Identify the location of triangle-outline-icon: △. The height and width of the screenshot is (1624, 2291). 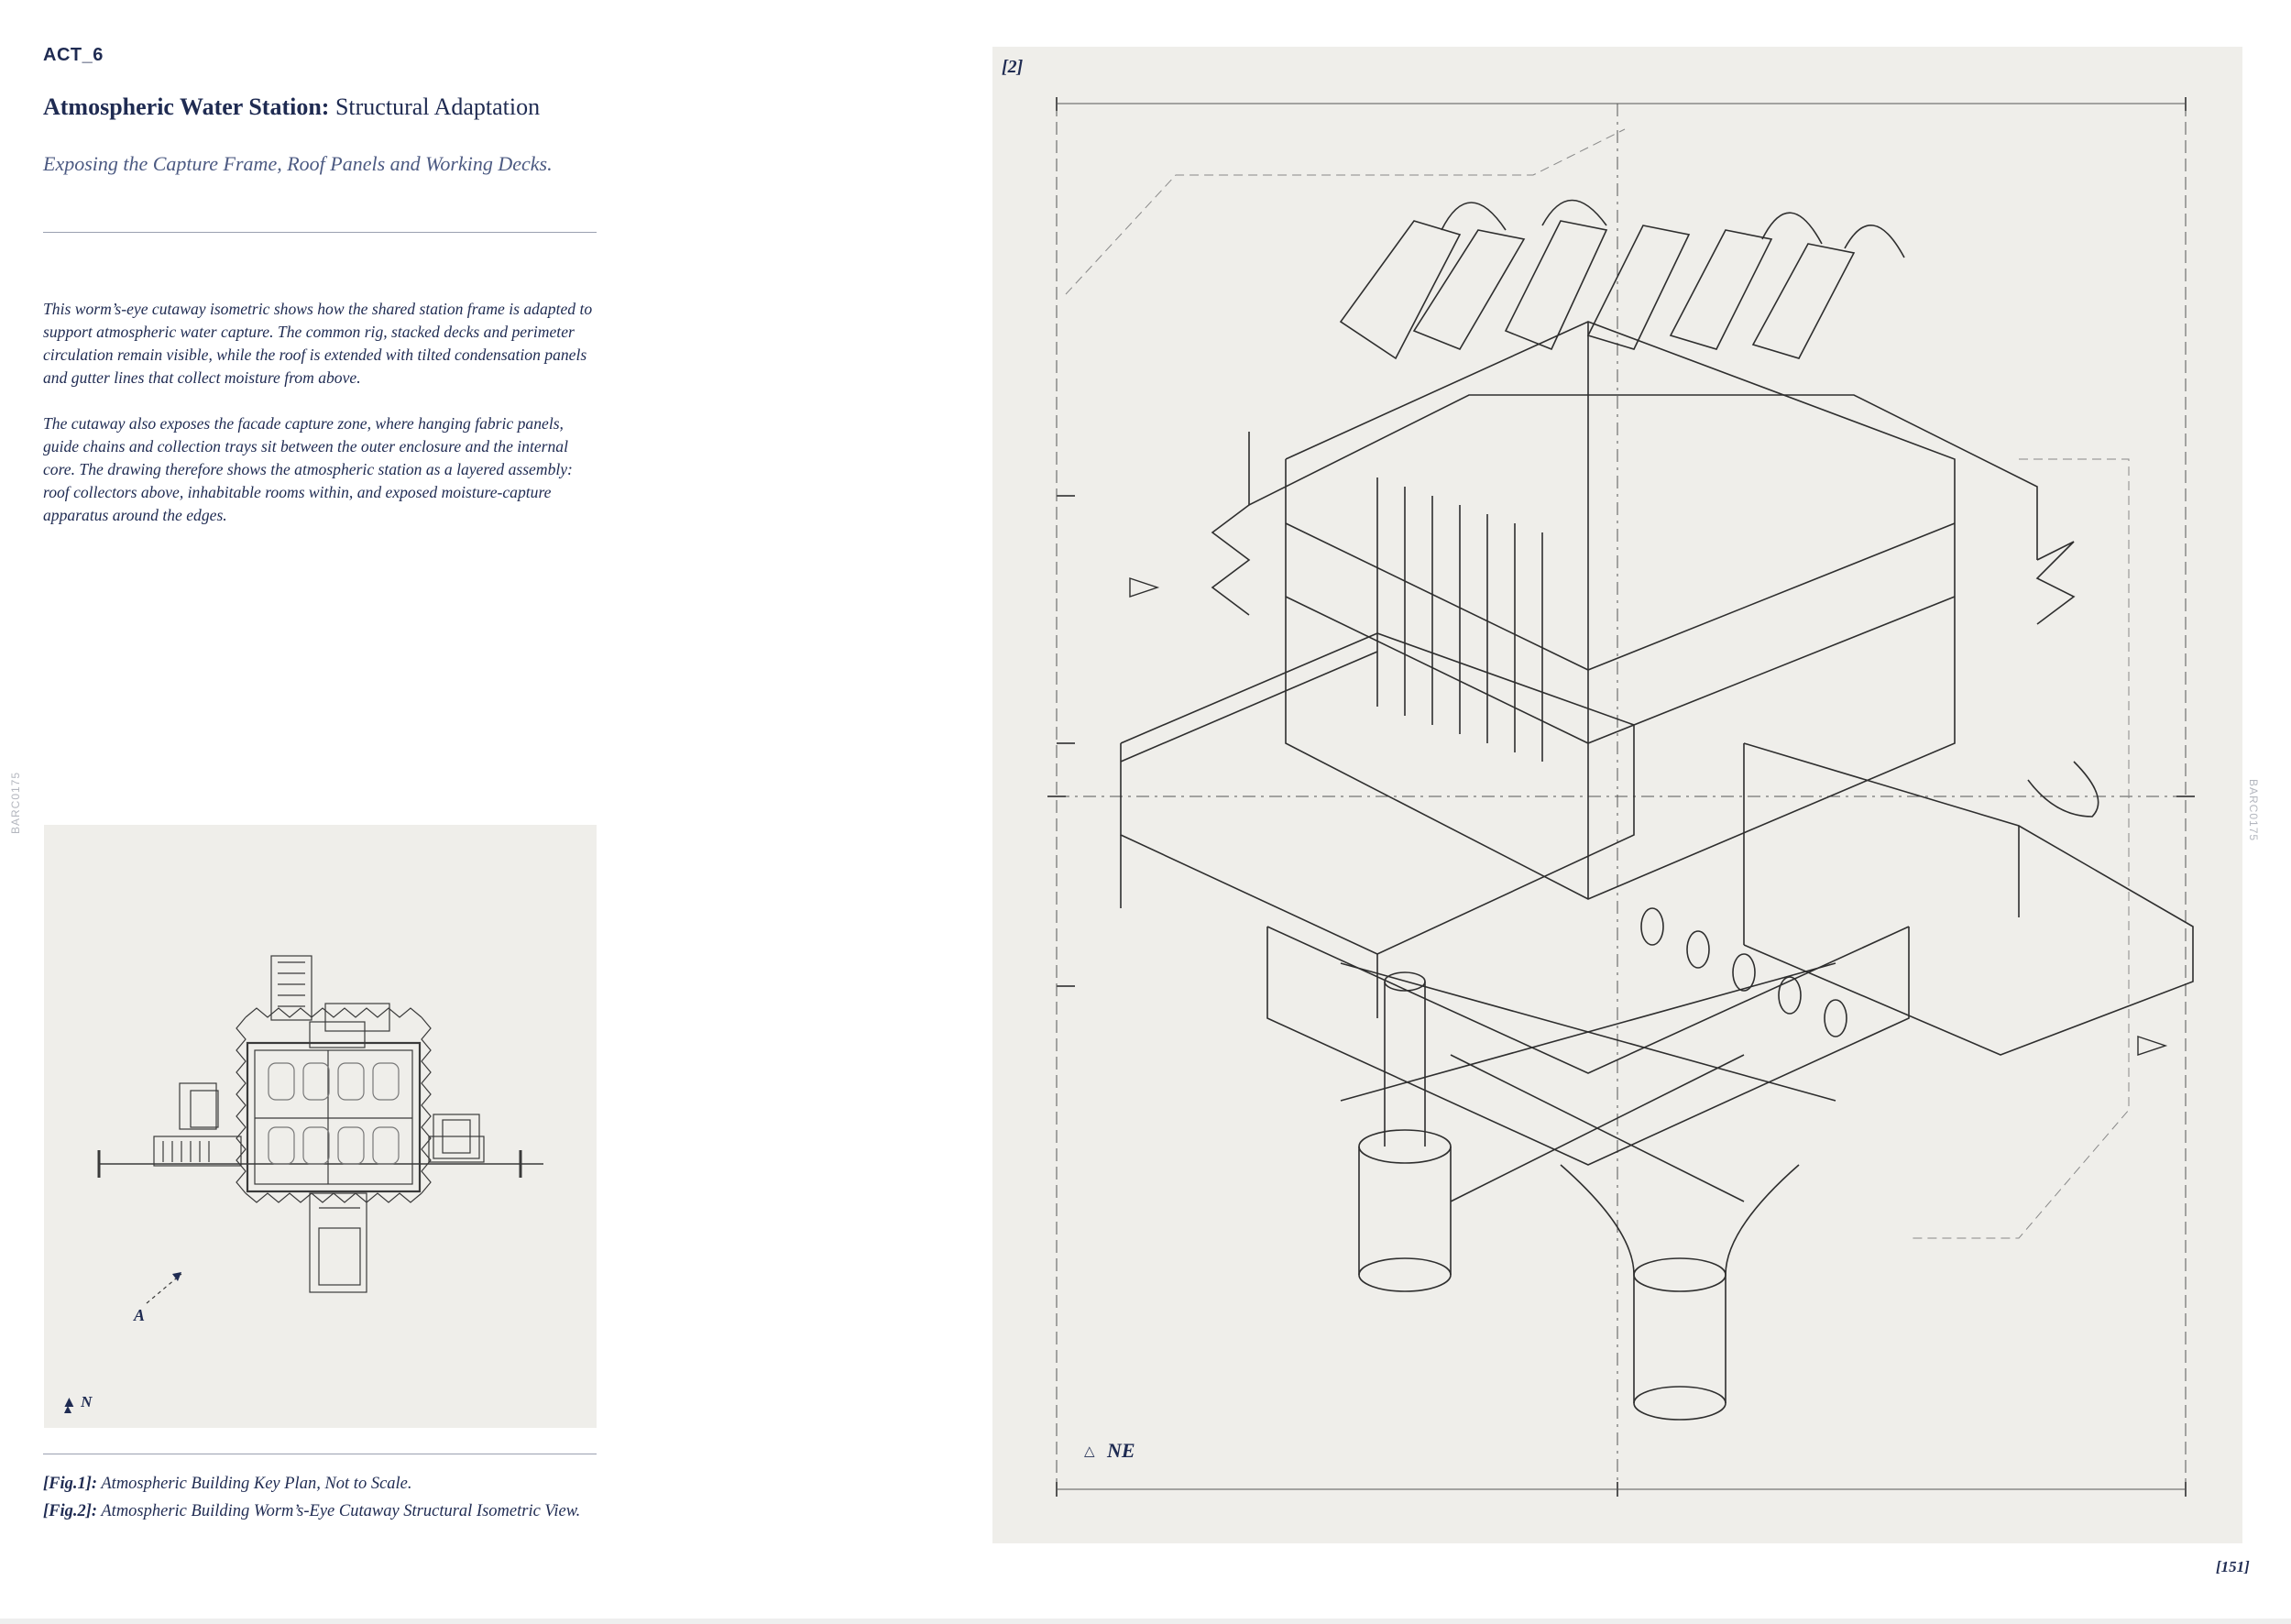
(1089, 1451).